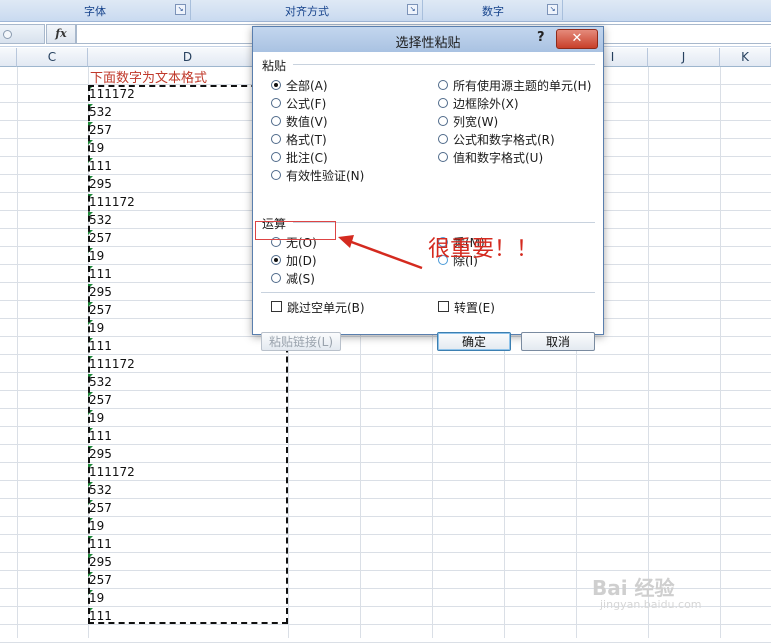 This screenshot has height=643, width=771. Describe the element at coordinates (306, 139) in the screenshot. I see `paste-option: 格式(T)` at that location.